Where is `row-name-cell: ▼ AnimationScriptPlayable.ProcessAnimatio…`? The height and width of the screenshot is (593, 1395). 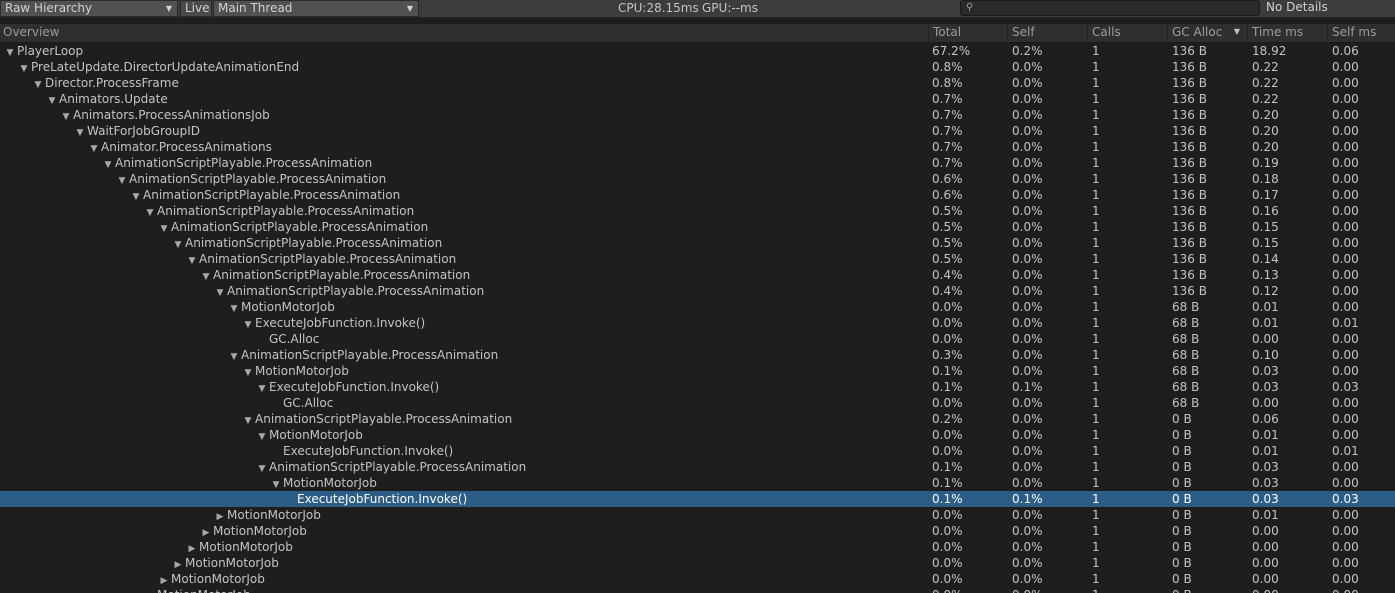 row-name-cell: ▼ AnimationScriptPlayable.ProcessAnimatio… is located at coordinates (527, 195).